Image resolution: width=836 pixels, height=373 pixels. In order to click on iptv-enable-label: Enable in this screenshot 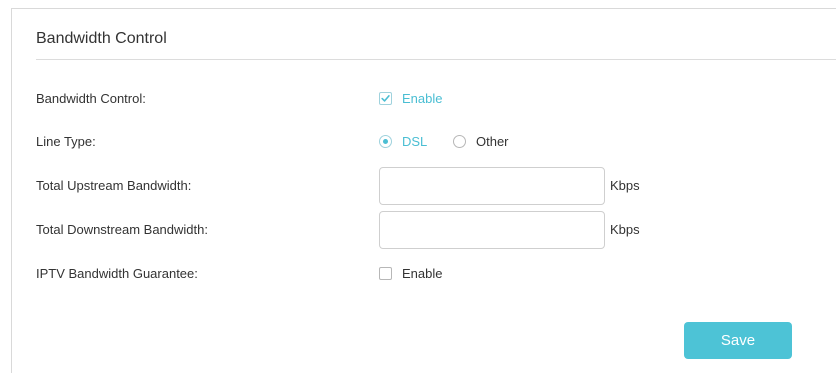, I will do `click(422, 273)`.